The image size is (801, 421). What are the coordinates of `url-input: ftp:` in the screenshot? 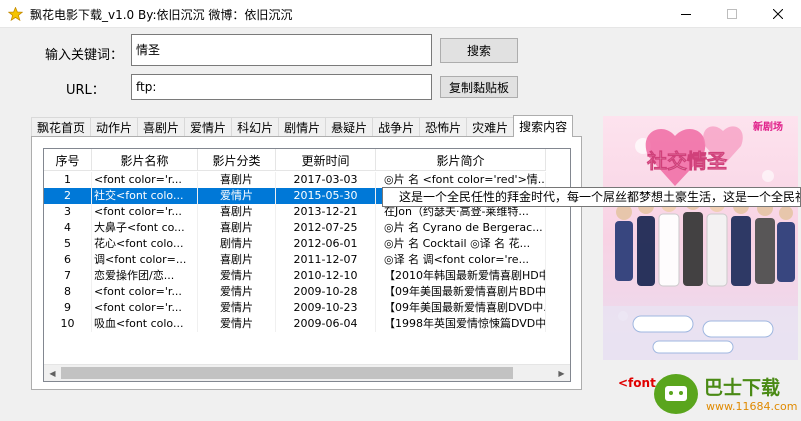 It's located at (281, 87).